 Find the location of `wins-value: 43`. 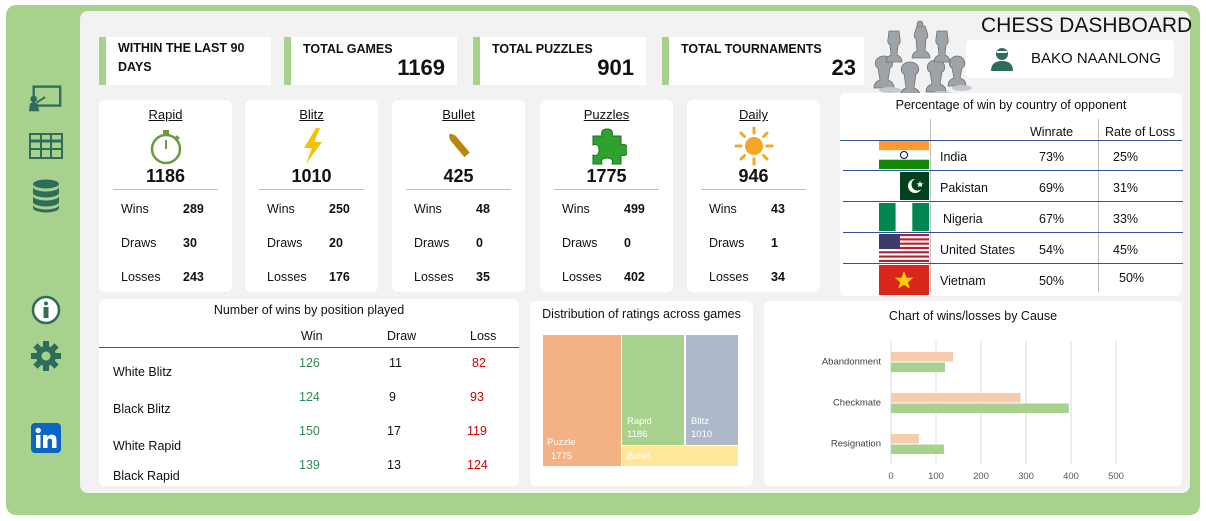

wins-value: 43 is located at coordinates (778, 209).